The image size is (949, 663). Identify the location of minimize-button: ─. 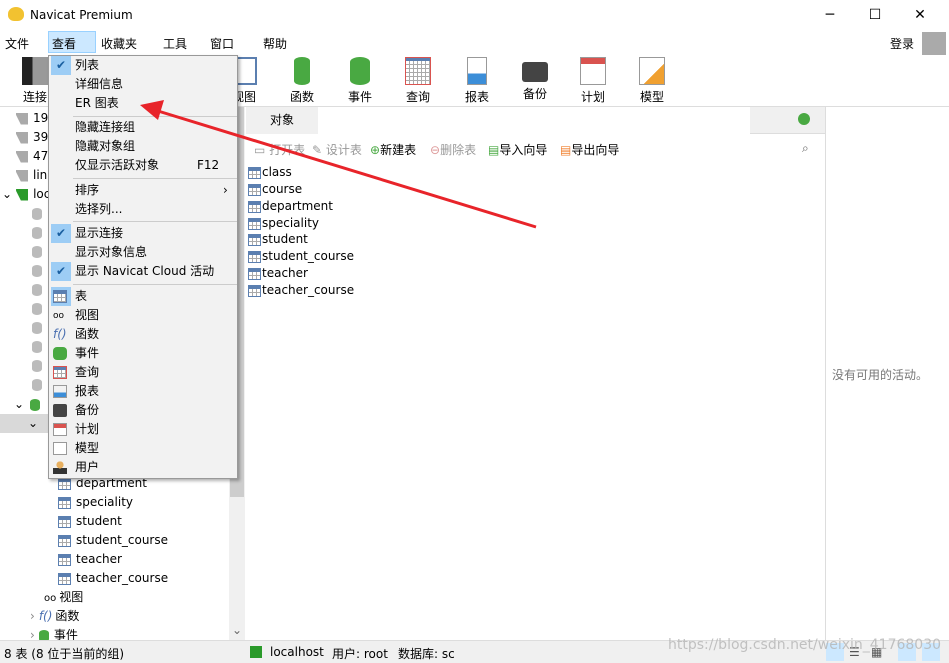
(830, 15).